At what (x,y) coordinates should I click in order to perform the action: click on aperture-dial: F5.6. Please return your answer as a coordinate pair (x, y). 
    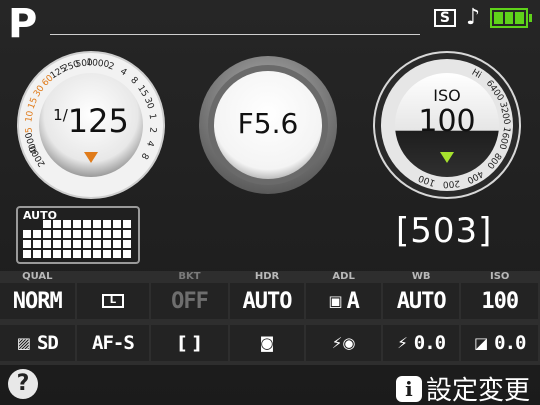
    Looking at the image, I should click on (268, 125).